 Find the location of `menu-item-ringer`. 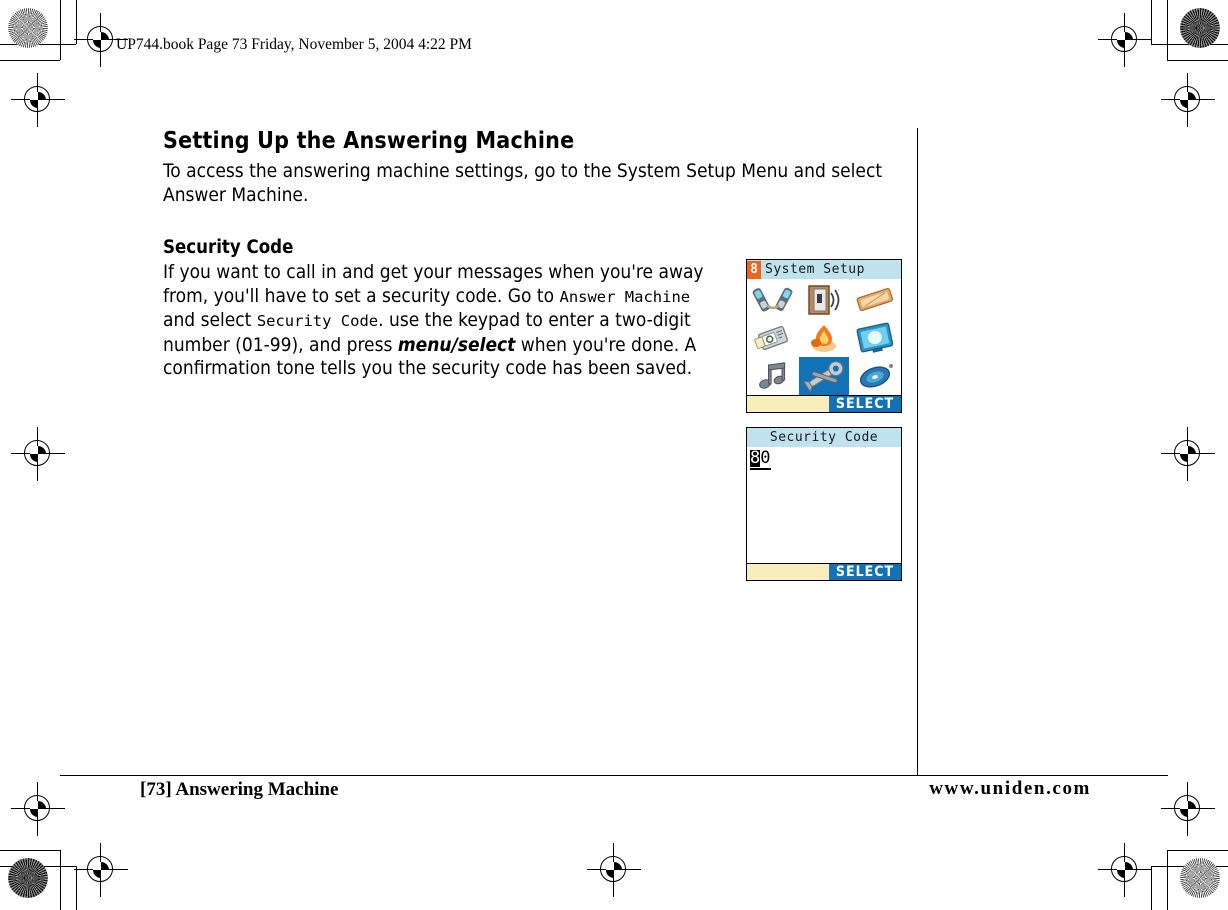

menu-item-ringer is located at coordinates (824, 300).